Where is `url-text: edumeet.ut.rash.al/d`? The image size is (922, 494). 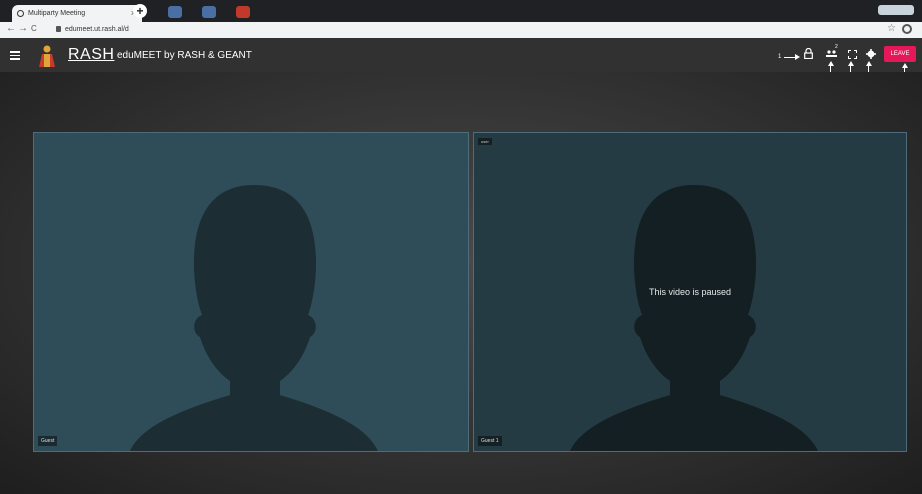 url-text: edumeet.ut.rash.al/d is located at coordinates (97, 29).